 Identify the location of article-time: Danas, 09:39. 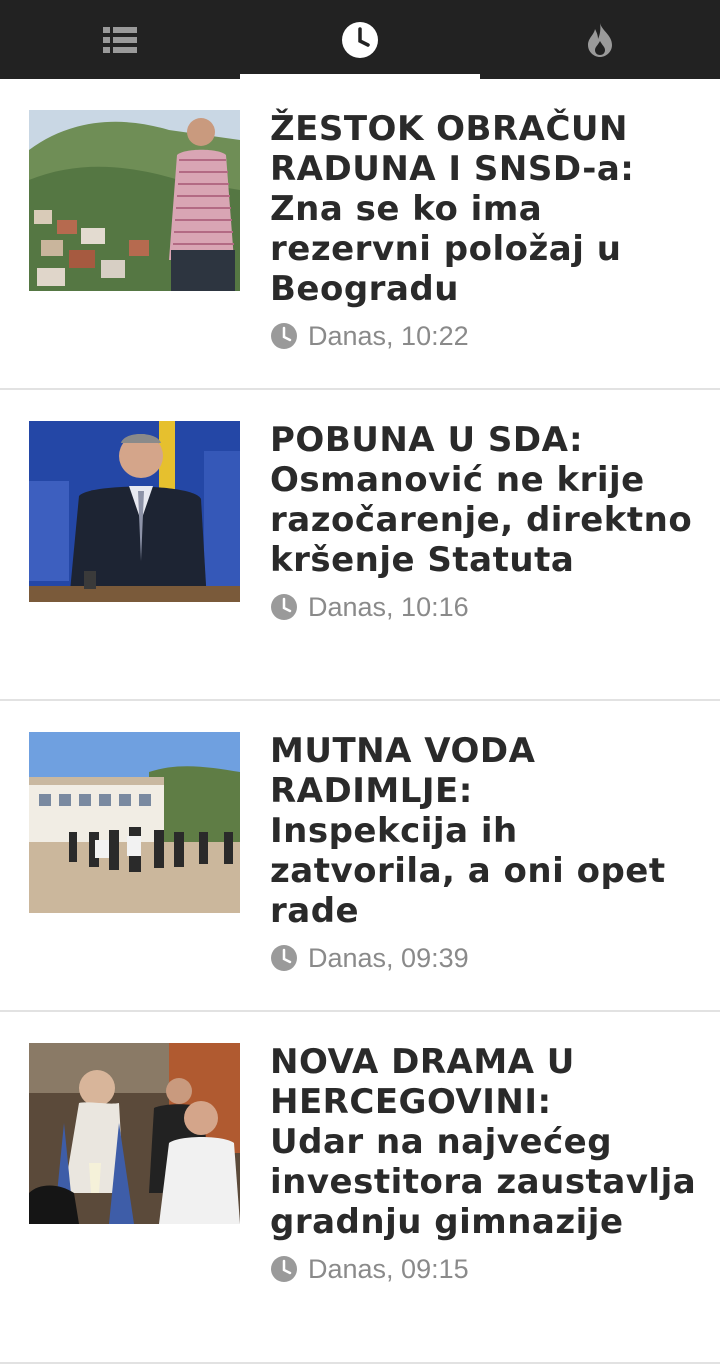
(388, 957).